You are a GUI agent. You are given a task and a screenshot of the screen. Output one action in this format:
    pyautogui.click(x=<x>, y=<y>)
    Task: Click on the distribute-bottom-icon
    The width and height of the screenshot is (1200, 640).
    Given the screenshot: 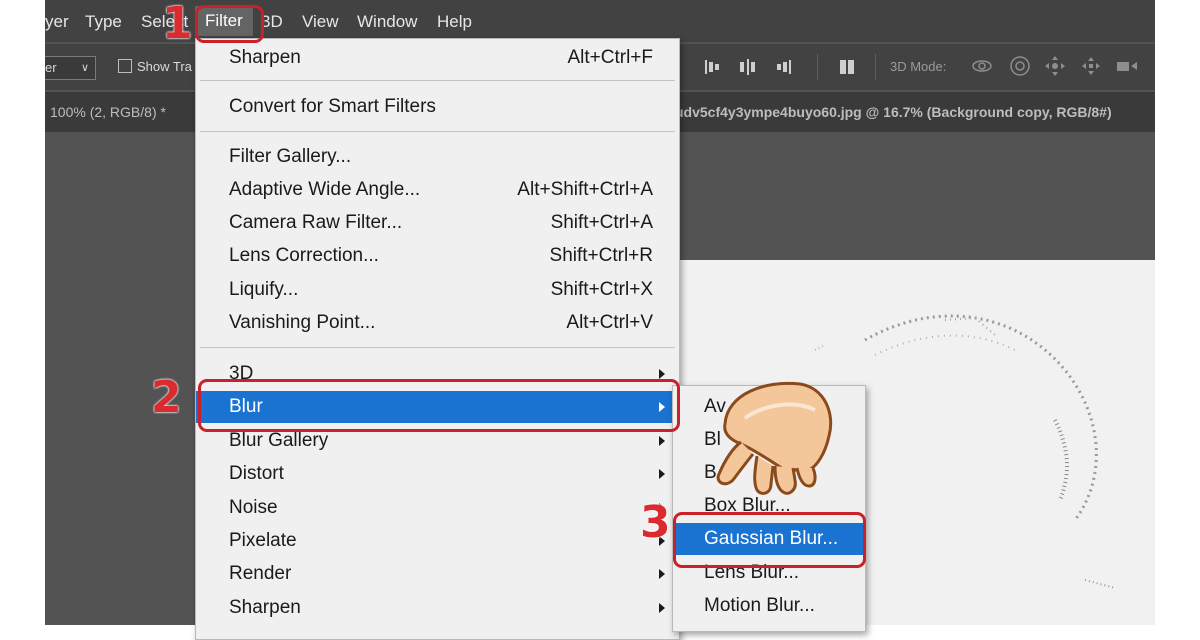 What is the action you would take?
    pyautogui.click(x=784, y=67)
    